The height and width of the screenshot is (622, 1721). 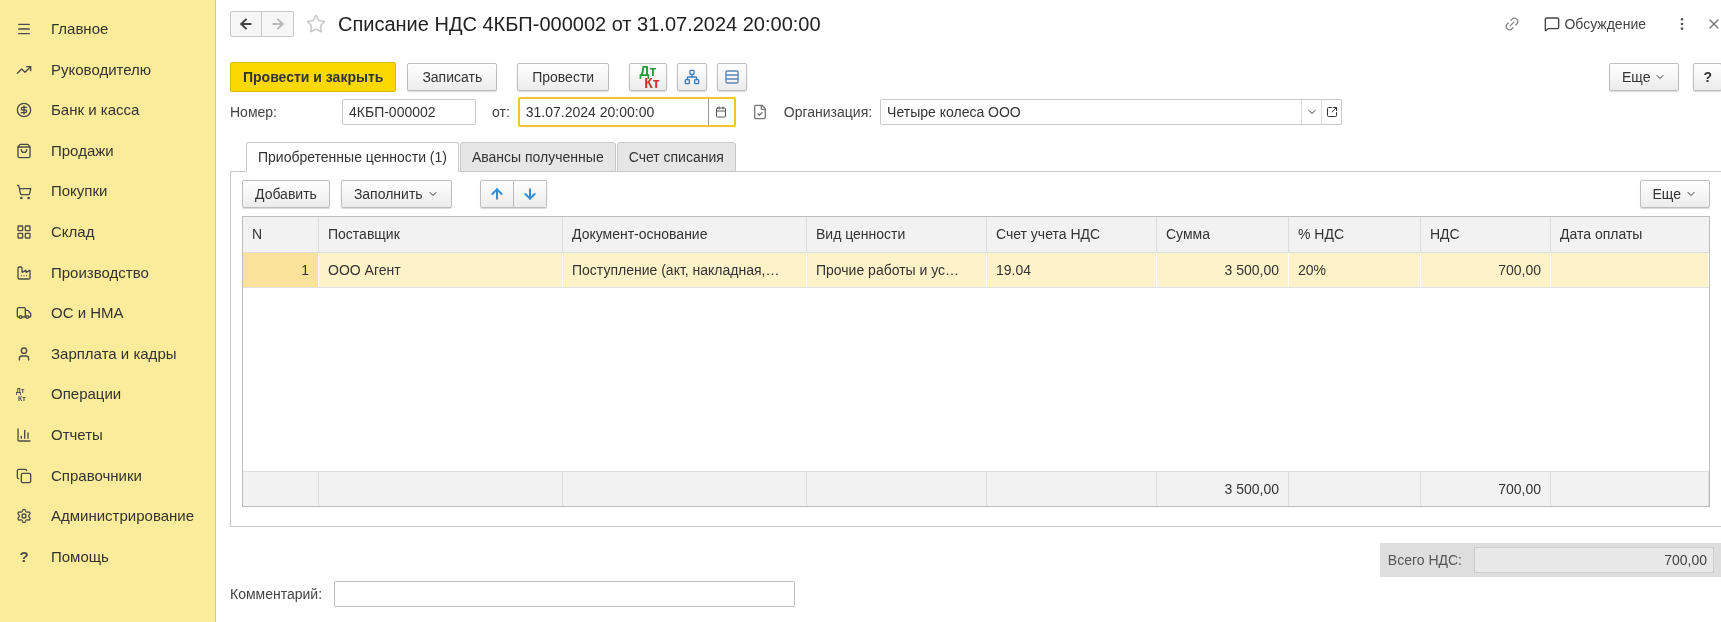 I want to click on column-header: Документ-основание, so click(x=685, y=234).